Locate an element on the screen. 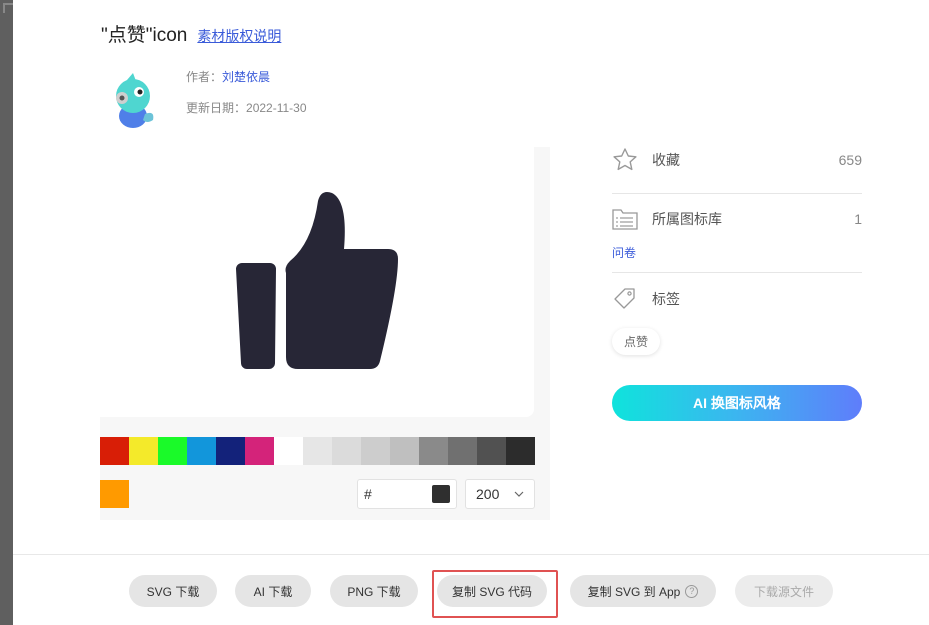  hex-color-field: # is located at coordinates (407, 494).